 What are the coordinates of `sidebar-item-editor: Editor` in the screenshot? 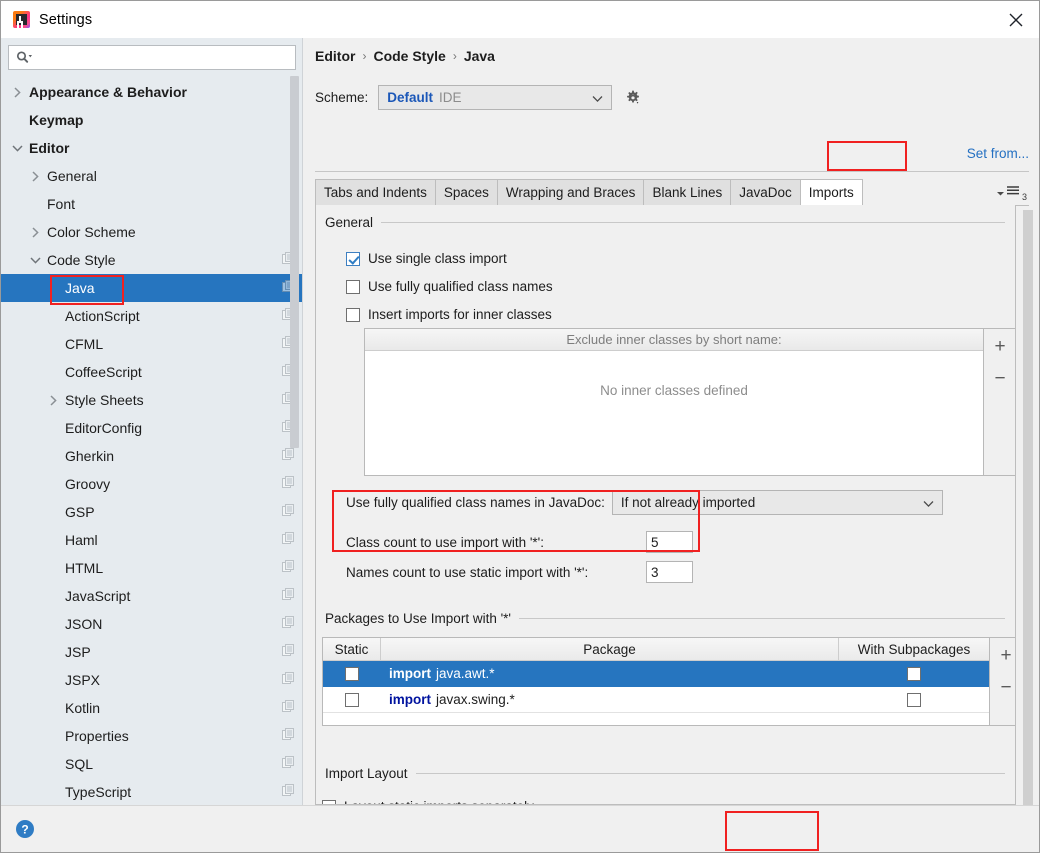 It's located at (152, 148).